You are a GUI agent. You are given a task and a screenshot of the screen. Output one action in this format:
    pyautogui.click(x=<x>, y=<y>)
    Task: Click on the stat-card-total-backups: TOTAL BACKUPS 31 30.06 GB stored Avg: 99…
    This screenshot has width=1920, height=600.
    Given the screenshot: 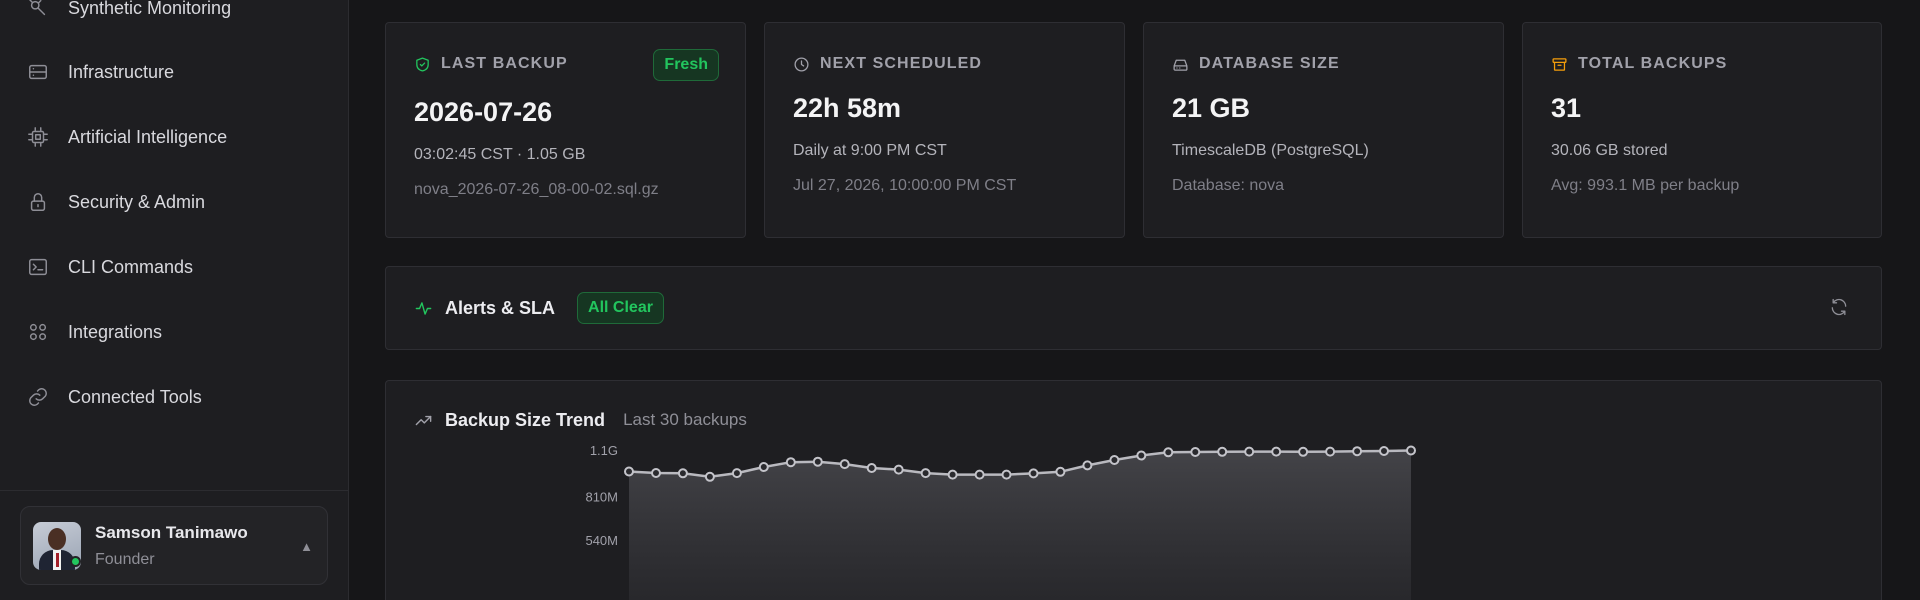 What is the action you would take?
    pyautogui.click(x=1702, y=130)
    